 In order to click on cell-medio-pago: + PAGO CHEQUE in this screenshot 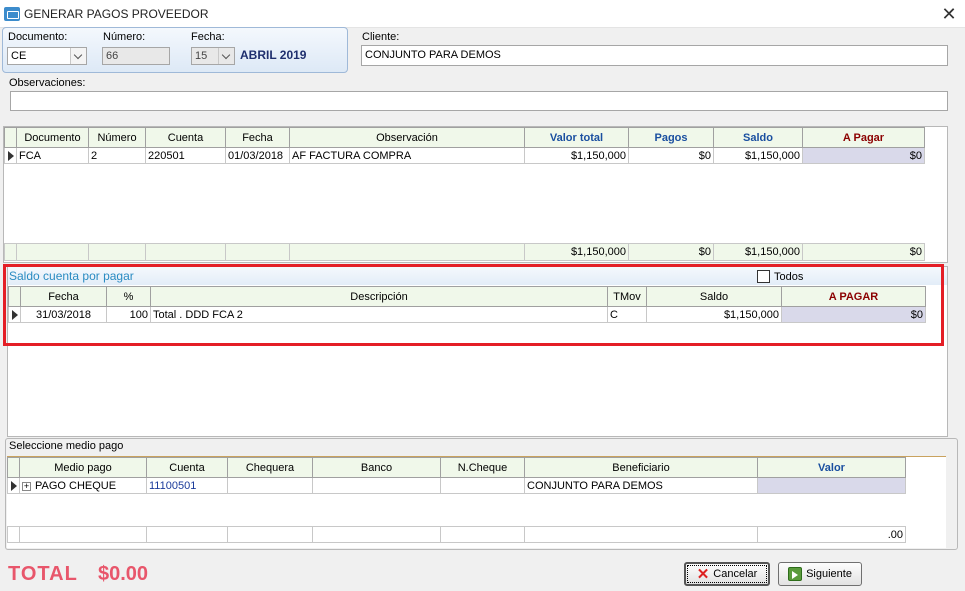, I will do `click(83, 485)`.